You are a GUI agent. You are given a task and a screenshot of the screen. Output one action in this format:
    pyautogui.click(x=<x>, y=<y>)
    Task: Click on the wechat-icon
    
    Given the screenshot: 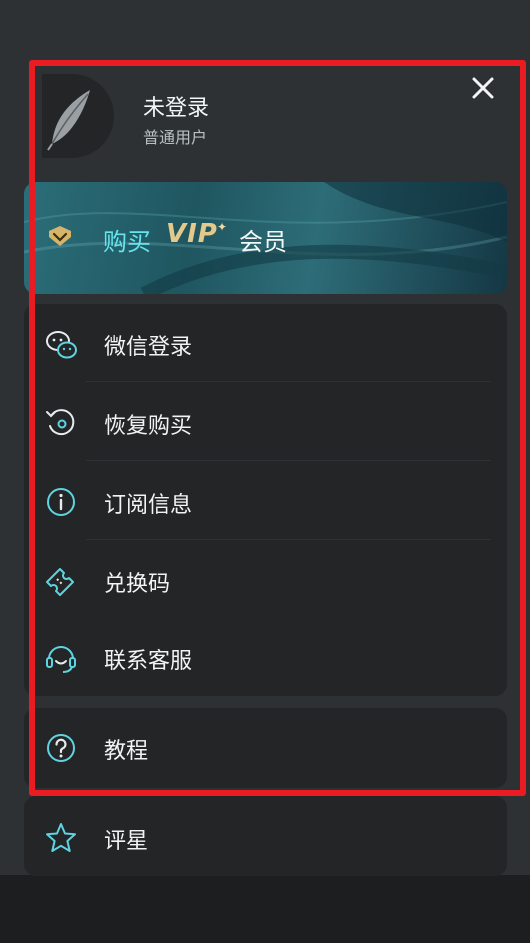 What is the action you would take?
    pyautogui.click(x=61, y=345)
    